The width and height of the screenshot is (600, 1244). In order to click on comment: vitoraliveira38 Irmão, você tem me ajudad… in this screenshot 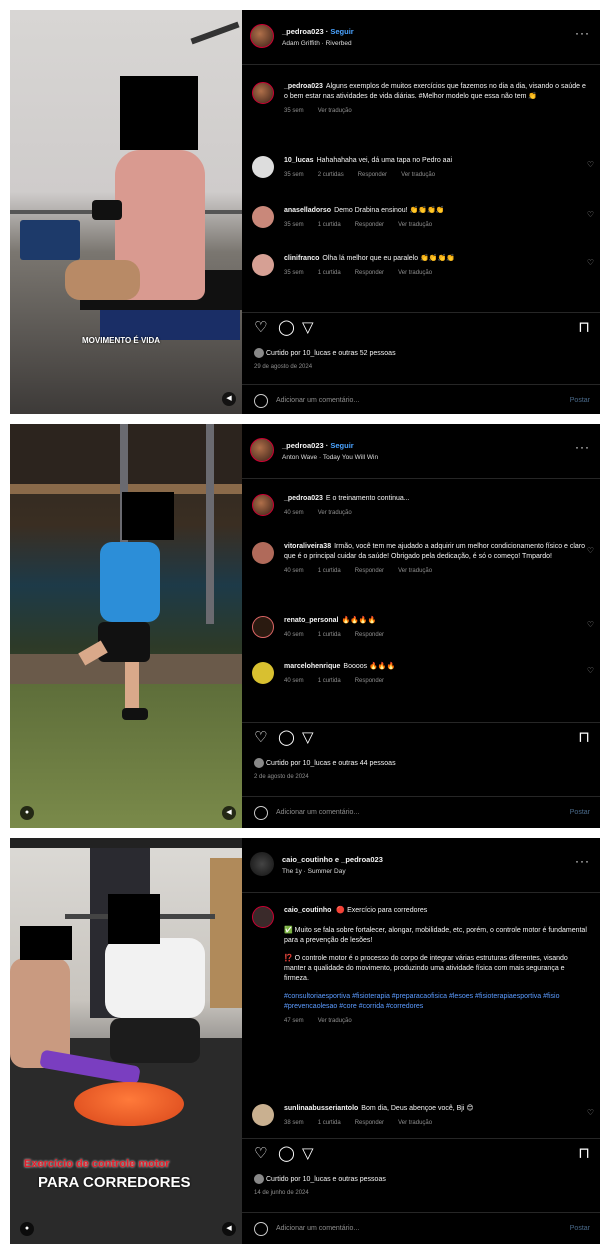, I will do `click(423, 559)`.